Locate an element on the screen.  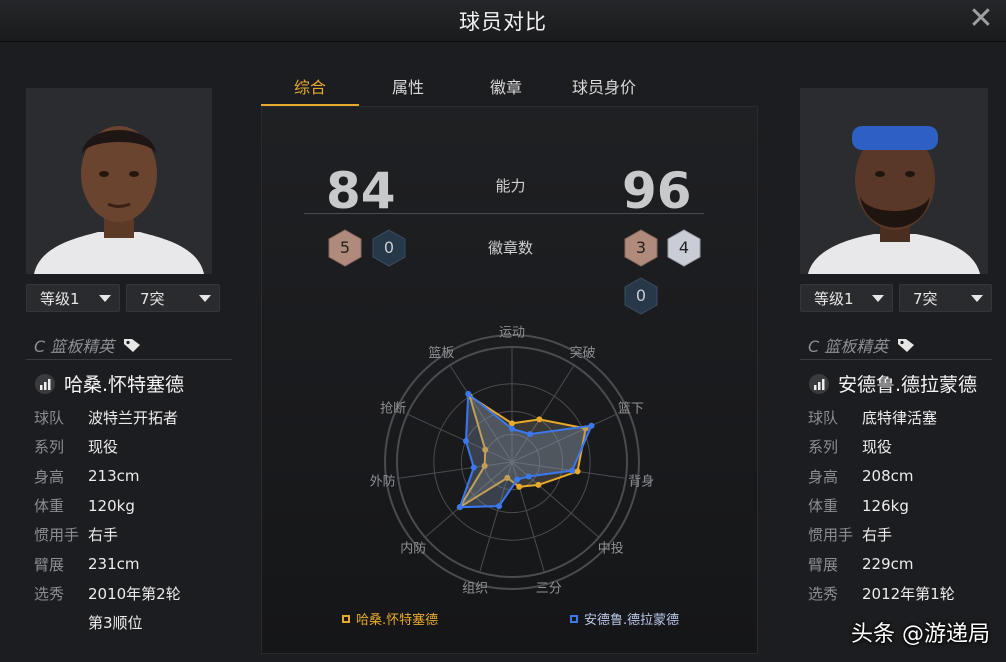
badge-count: 0 is located at coordinates (389, 247).